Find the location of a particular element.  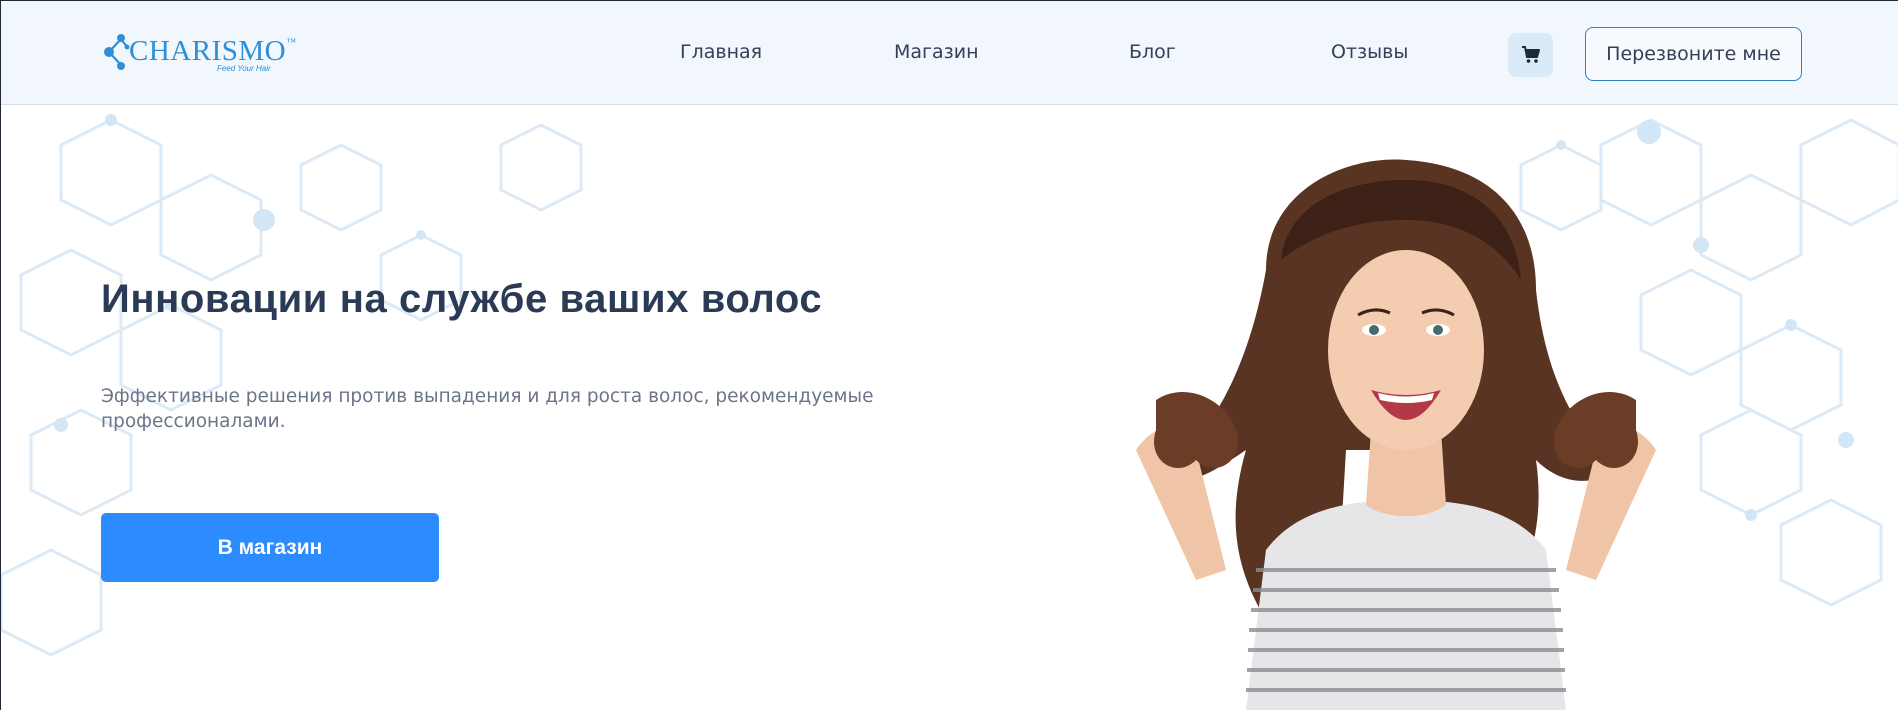

shopping-cart-icon is located at coordinates (1530, 54).